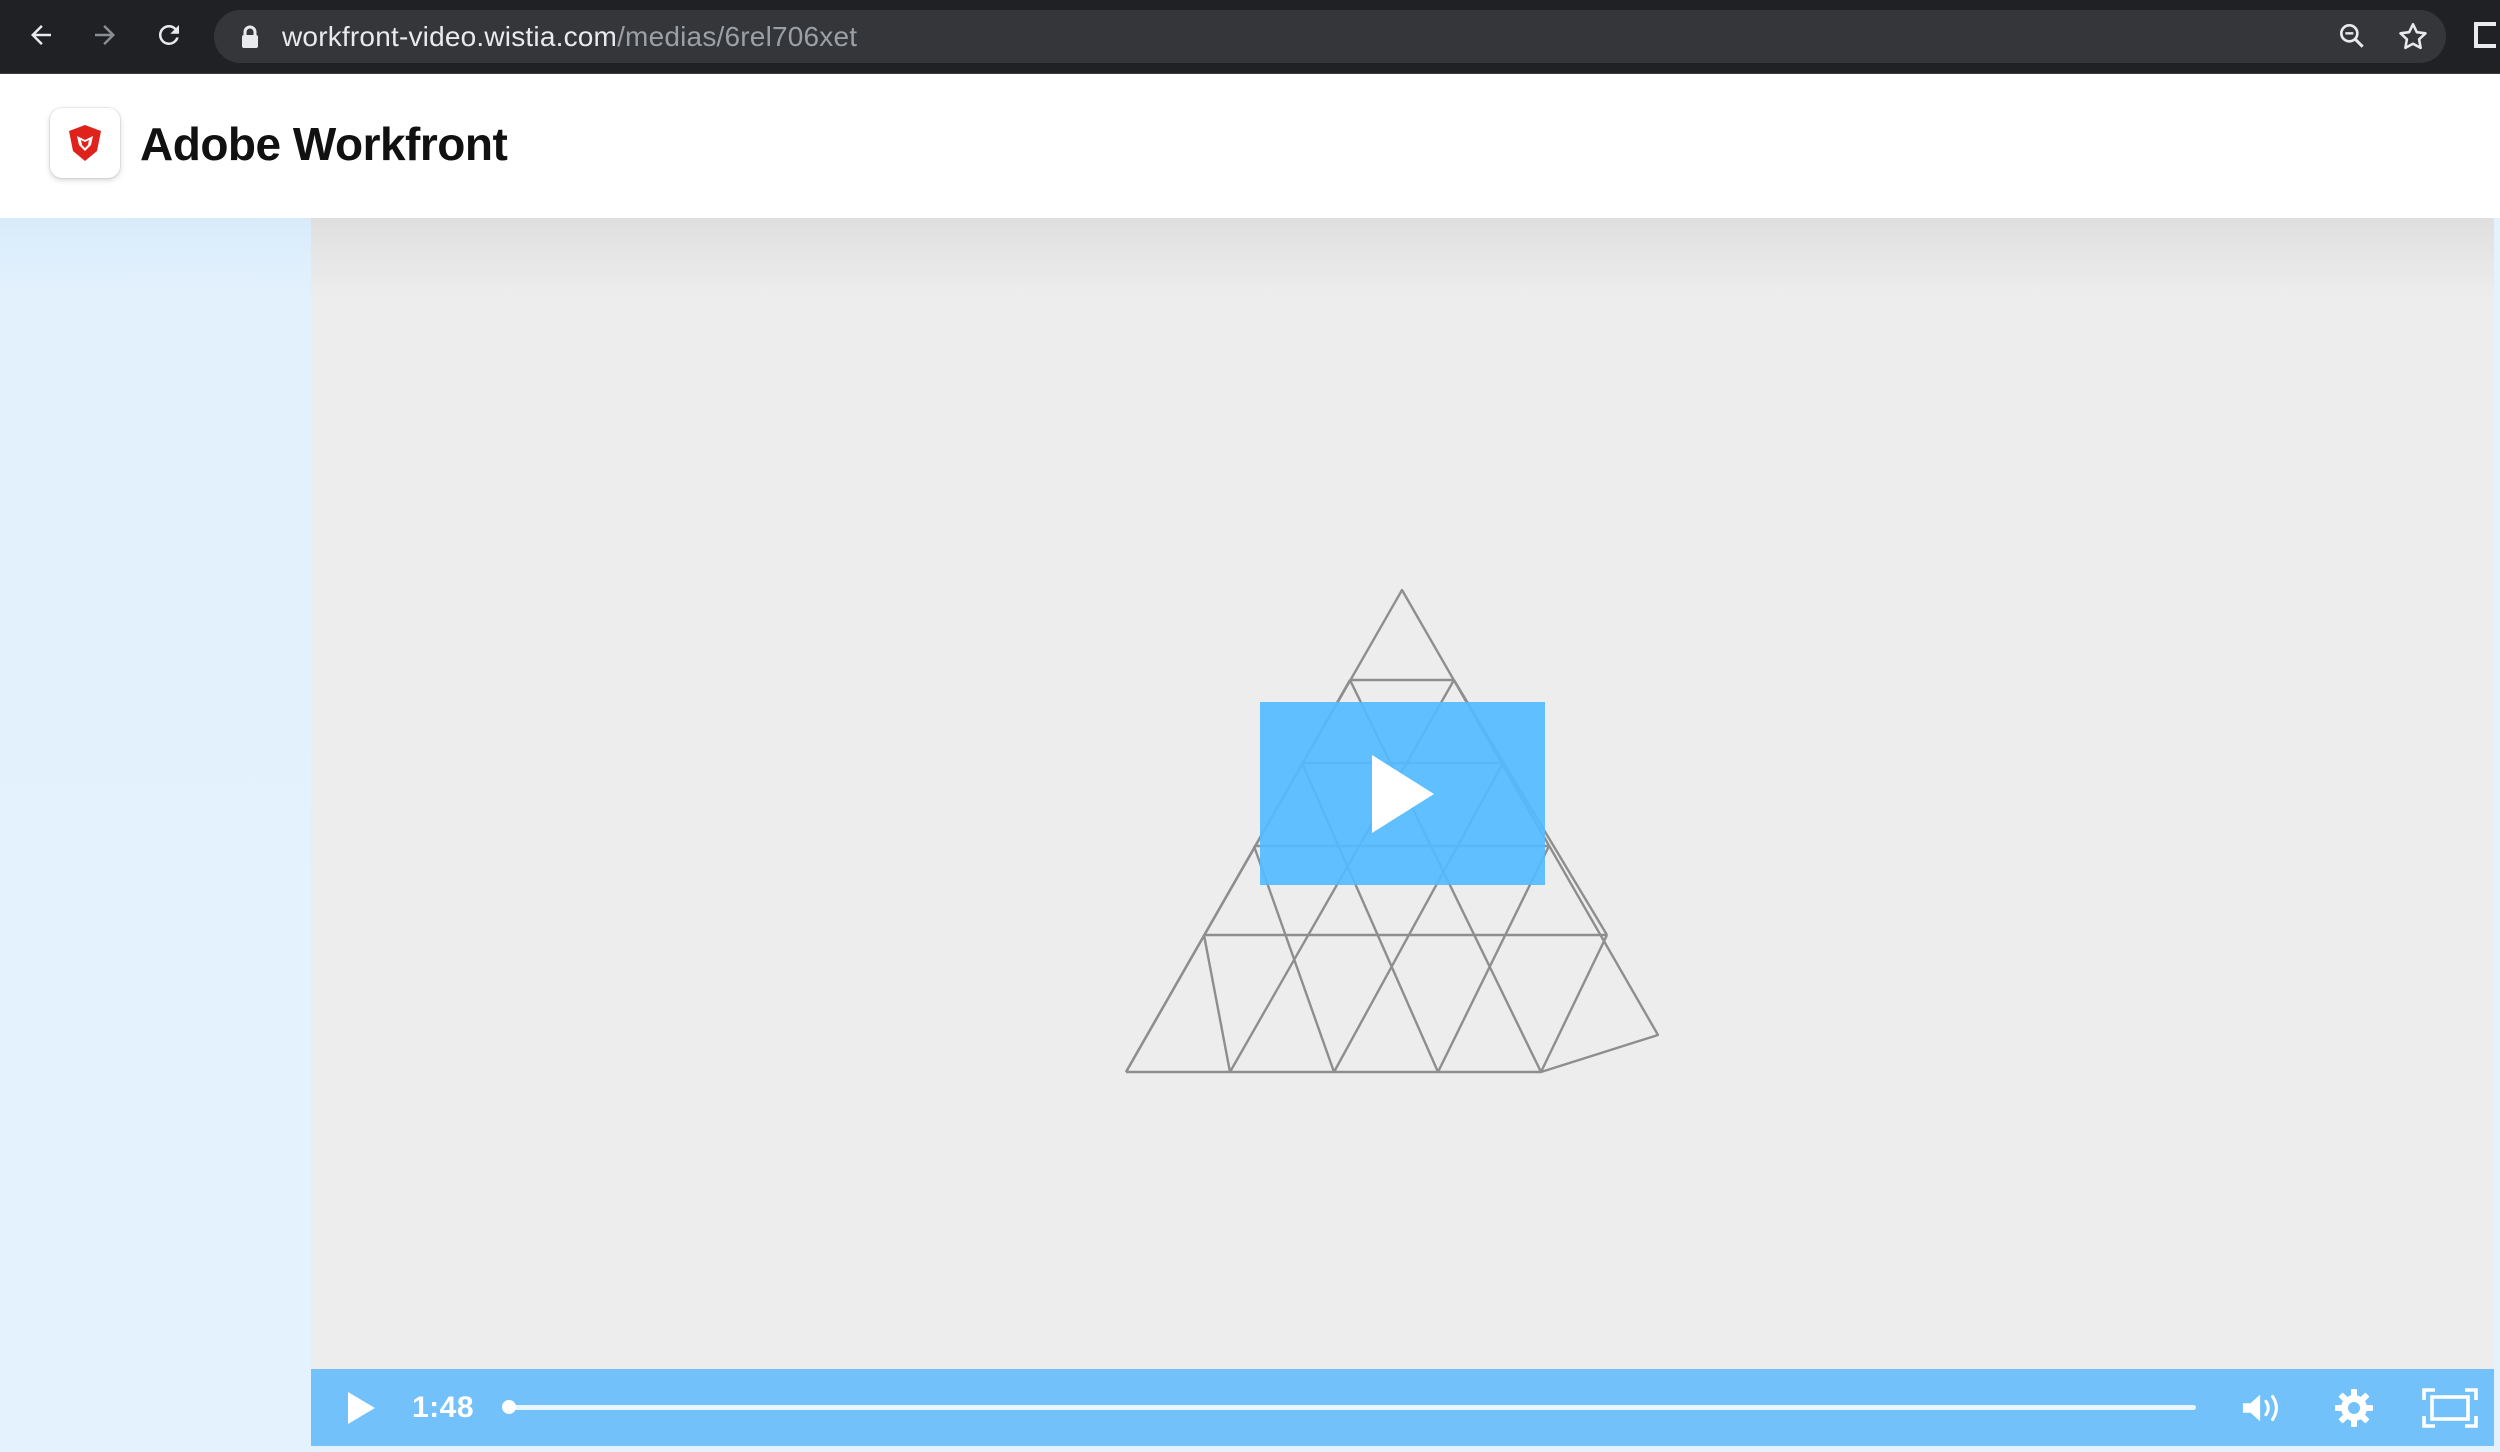  Describe the element at coordinates (250, 36) in the screenshot. I see `lock-icon` at that location.